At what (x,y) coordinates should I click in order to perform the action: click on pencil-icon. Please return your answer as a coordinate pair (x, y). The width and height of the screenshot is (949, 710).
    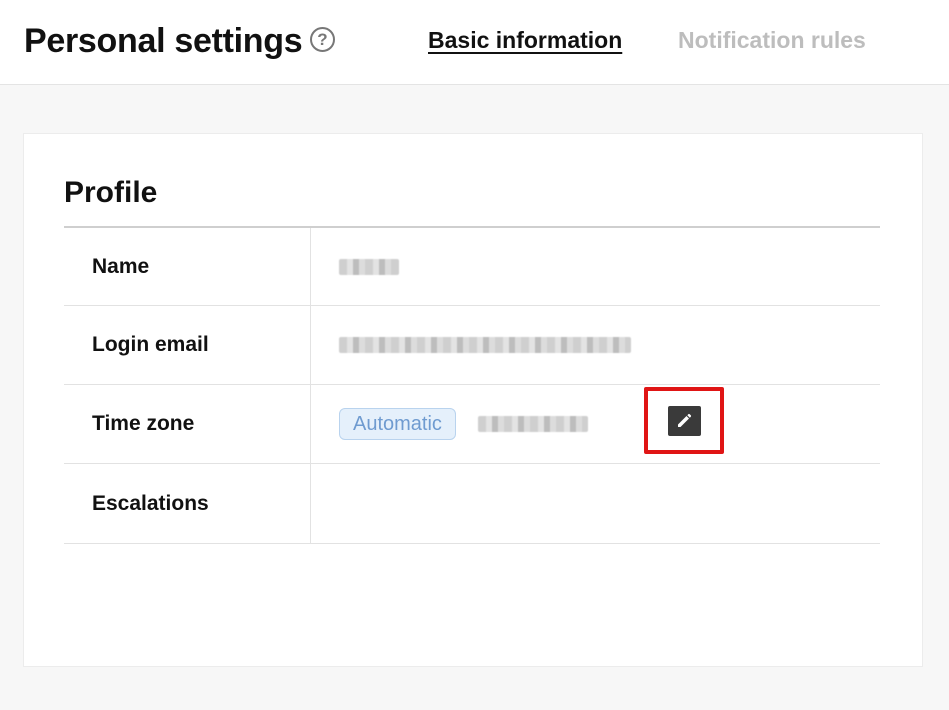
    Looking at the image, I should click on (685, 420).